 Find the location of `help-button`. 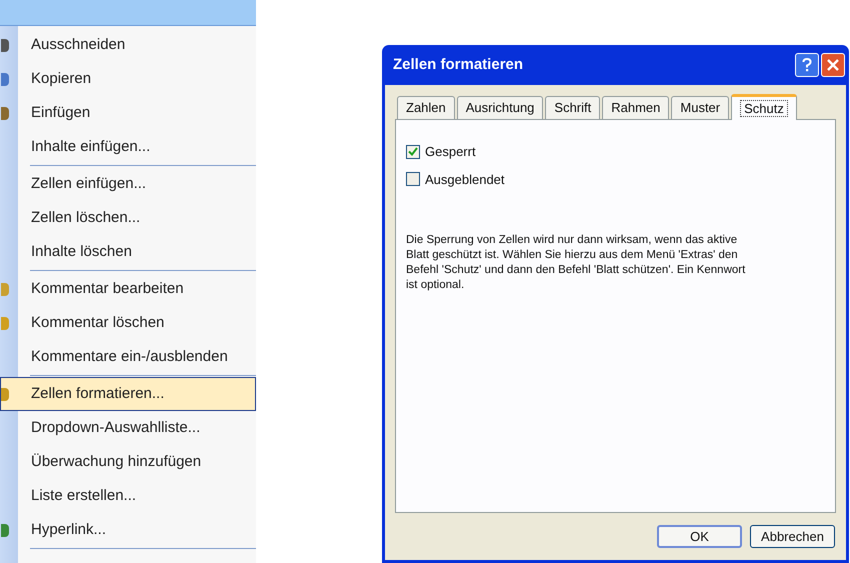

help-button is located at coordinates (807, 65).